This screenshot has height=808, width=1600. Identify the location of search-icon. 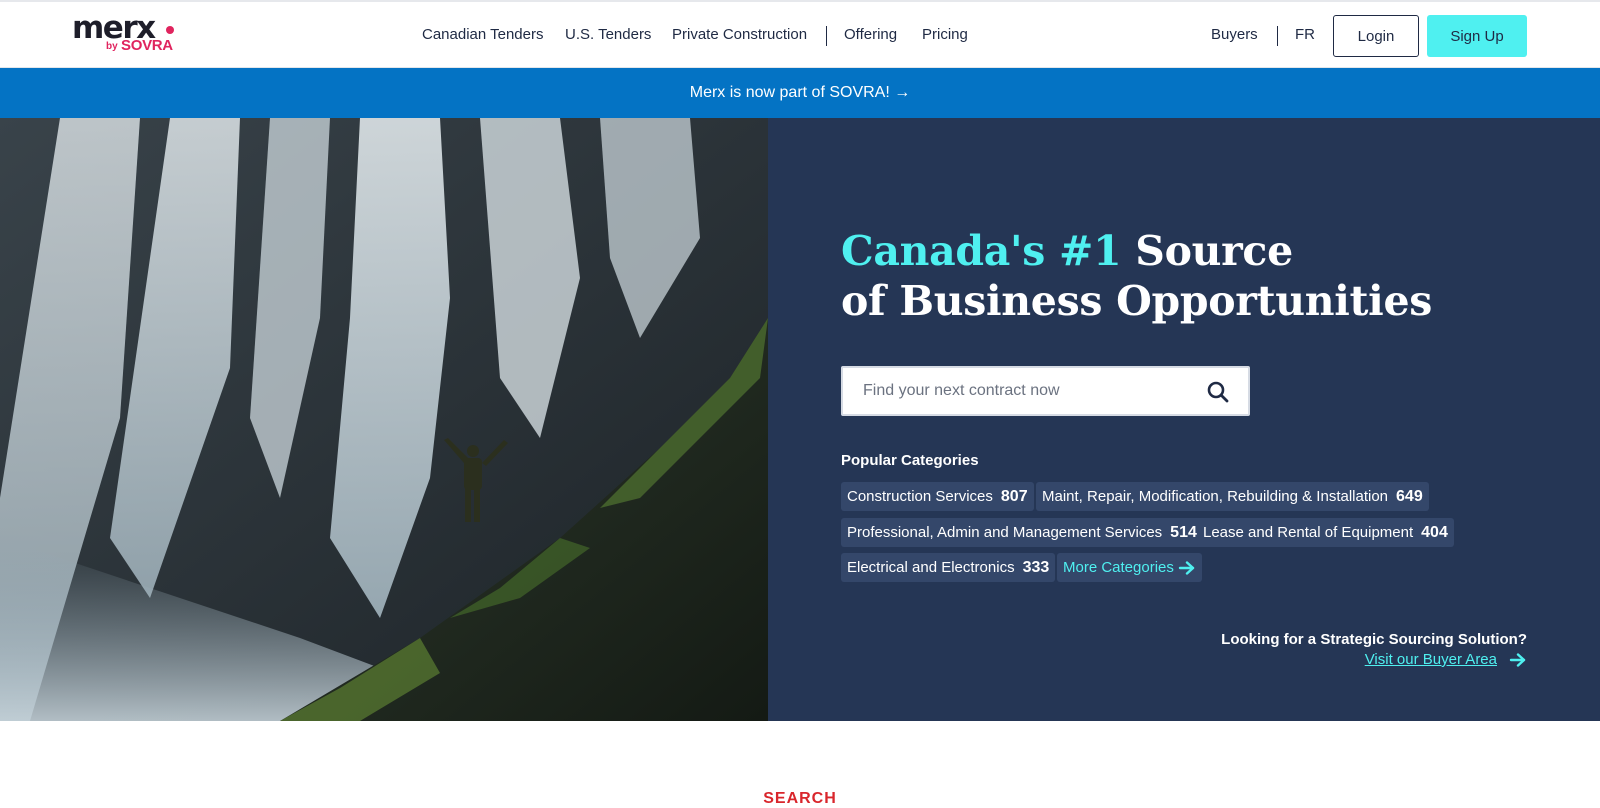
(1218, 392).